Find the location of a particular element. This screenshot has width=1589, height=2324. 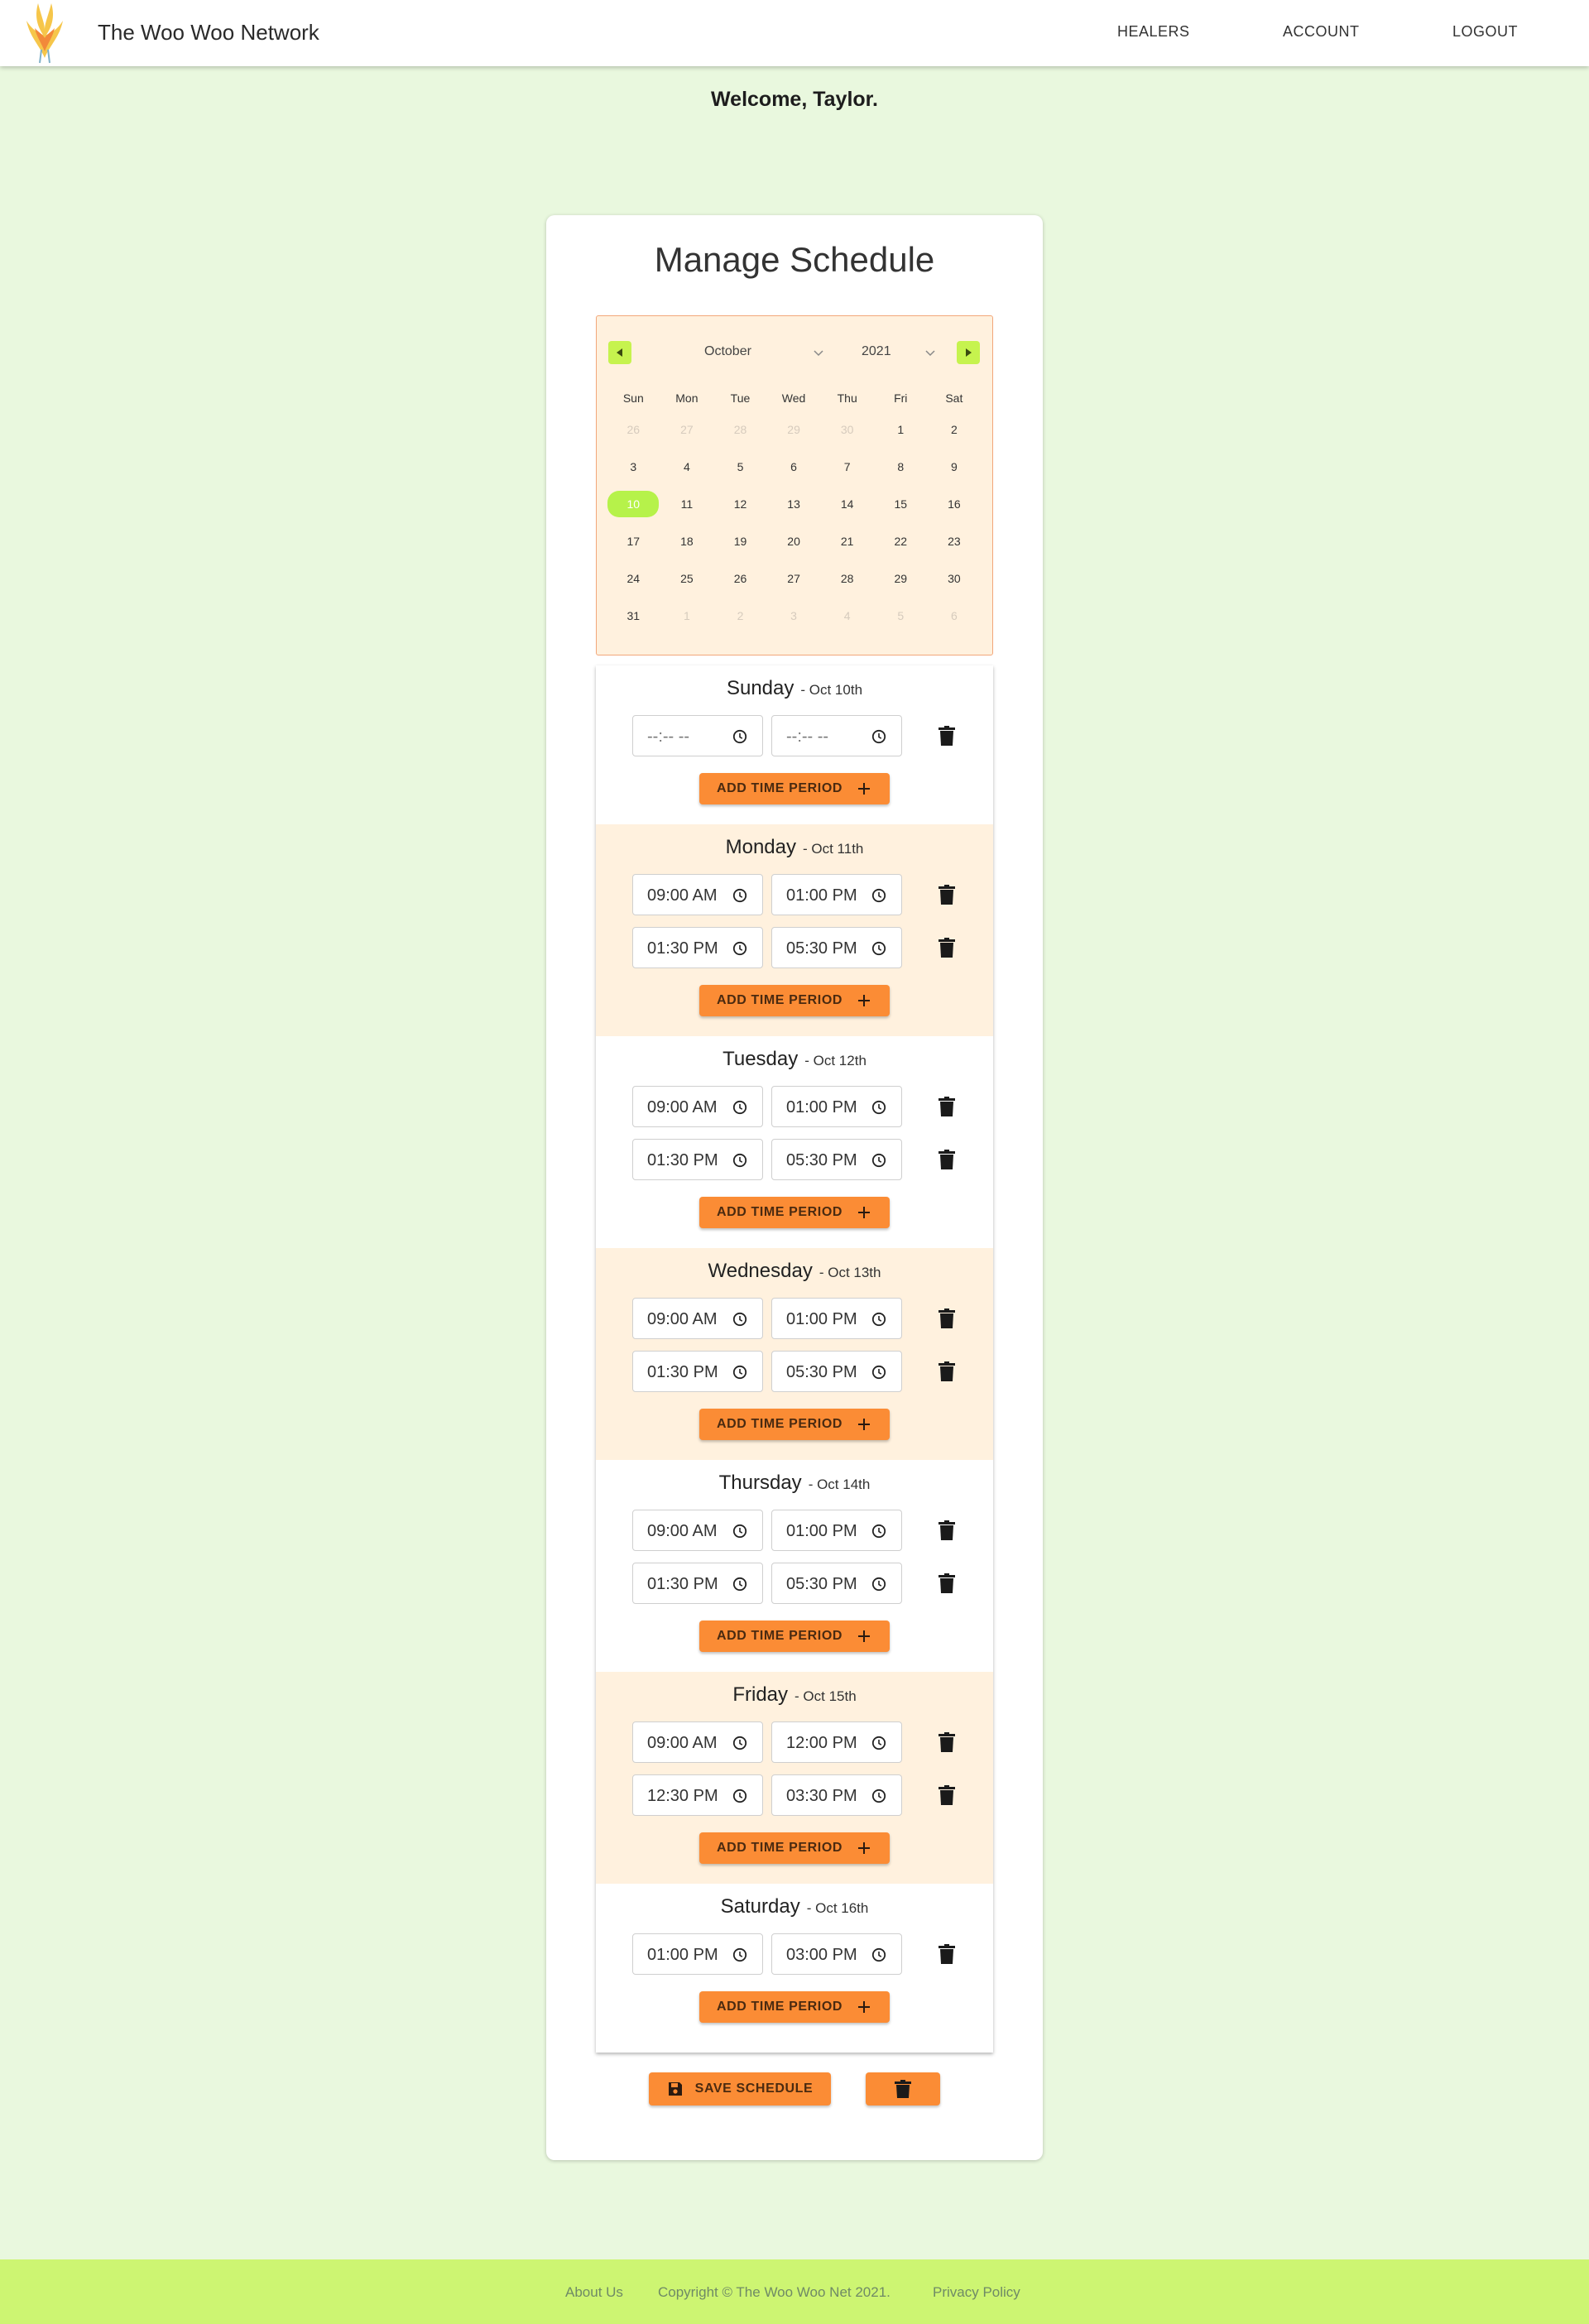

delete-schedule-button is located at coordinates (903, 2089).